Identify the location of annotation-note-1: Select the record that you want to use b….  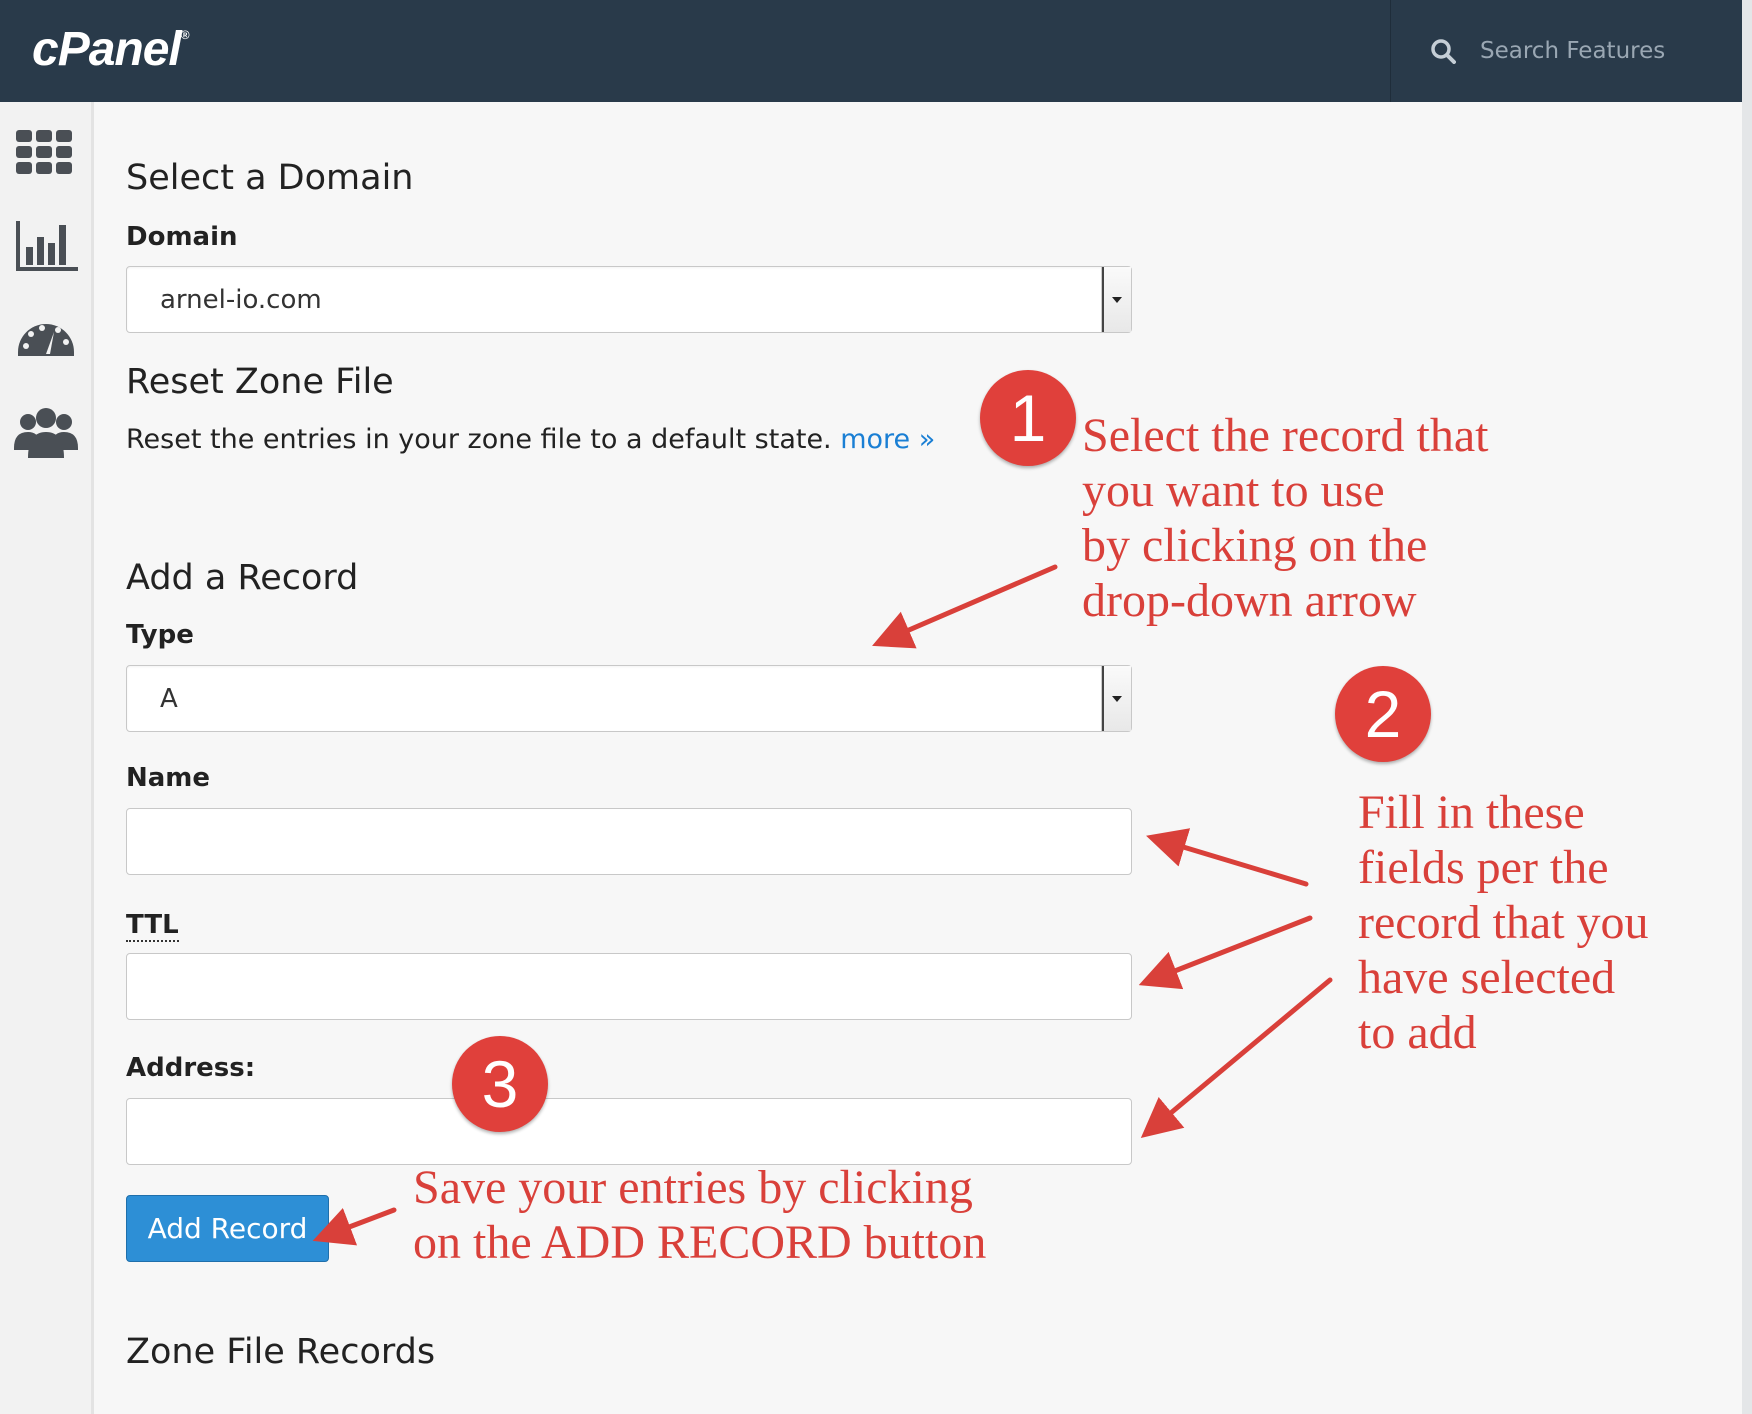
(1285, 518).